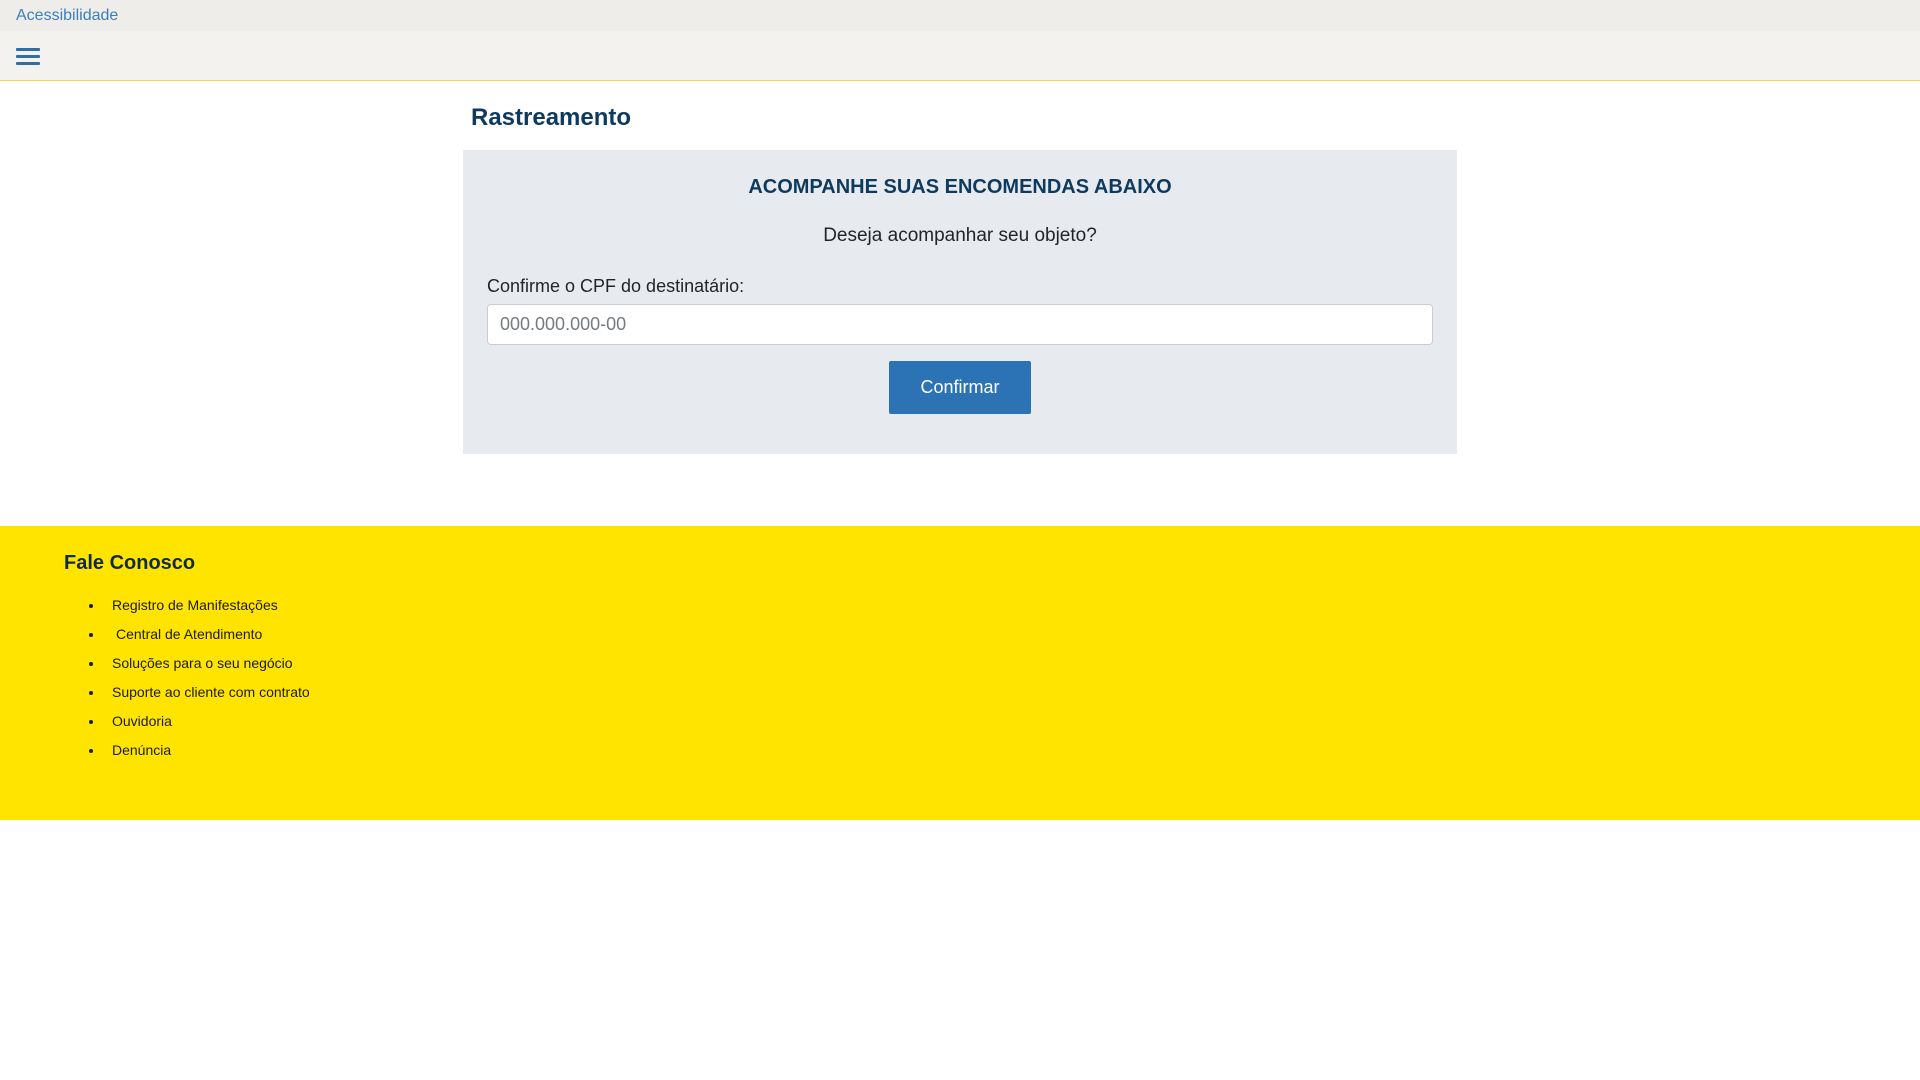 The image size is (1920, 1080). Describe the element at coordinates (960, 187) in the screenshot. I see `tracking-heading: ACOMPANHE SUAS ENCOMENDAS ABAIXO` at that location.